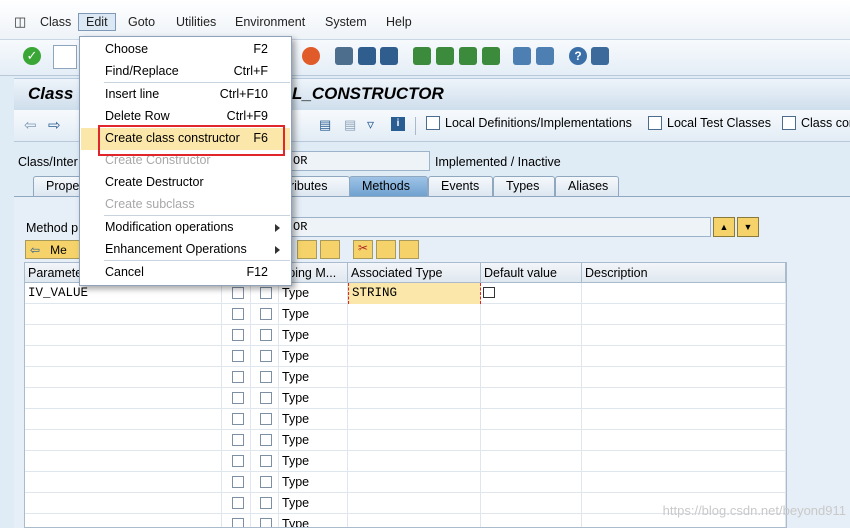 This screenshot has height=528, width=850. Describe the element at coordinates (386, 249) in the screenshot. I see `copy-icon` at that location.